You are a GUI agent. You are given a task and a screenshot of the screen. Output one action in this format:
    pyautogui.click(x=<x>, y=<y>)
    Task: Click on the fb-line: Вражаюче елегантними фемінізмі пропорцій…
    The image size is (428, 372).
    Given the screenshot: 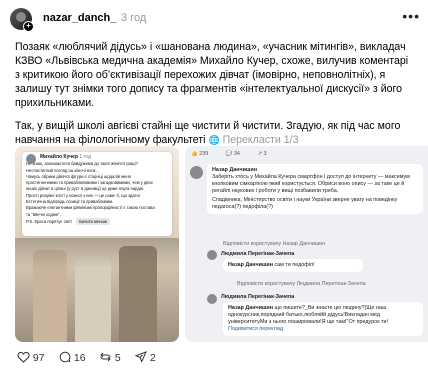 What is the action you would take?
    pyautogui.click(x=90, y=208)
    